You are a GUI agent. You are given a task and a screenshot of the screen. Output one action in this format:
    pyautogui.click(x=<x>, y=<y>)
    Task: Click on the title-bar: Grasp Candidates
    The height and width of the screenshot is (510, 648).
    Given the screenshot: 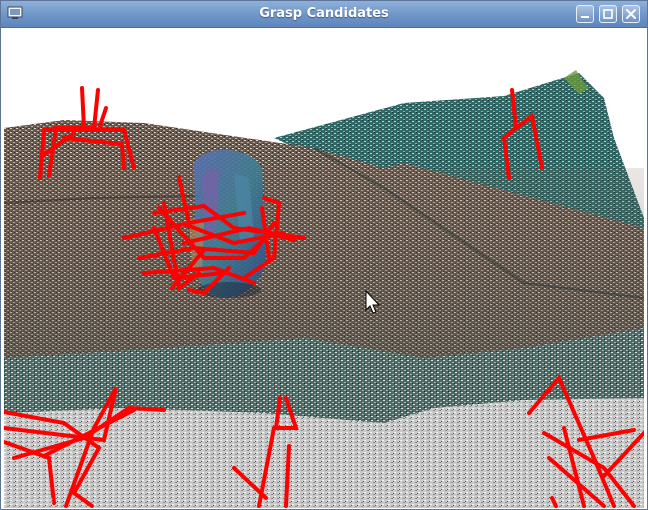 What is the action you would take?
    pyautogui.click(x=324, y=14)
    